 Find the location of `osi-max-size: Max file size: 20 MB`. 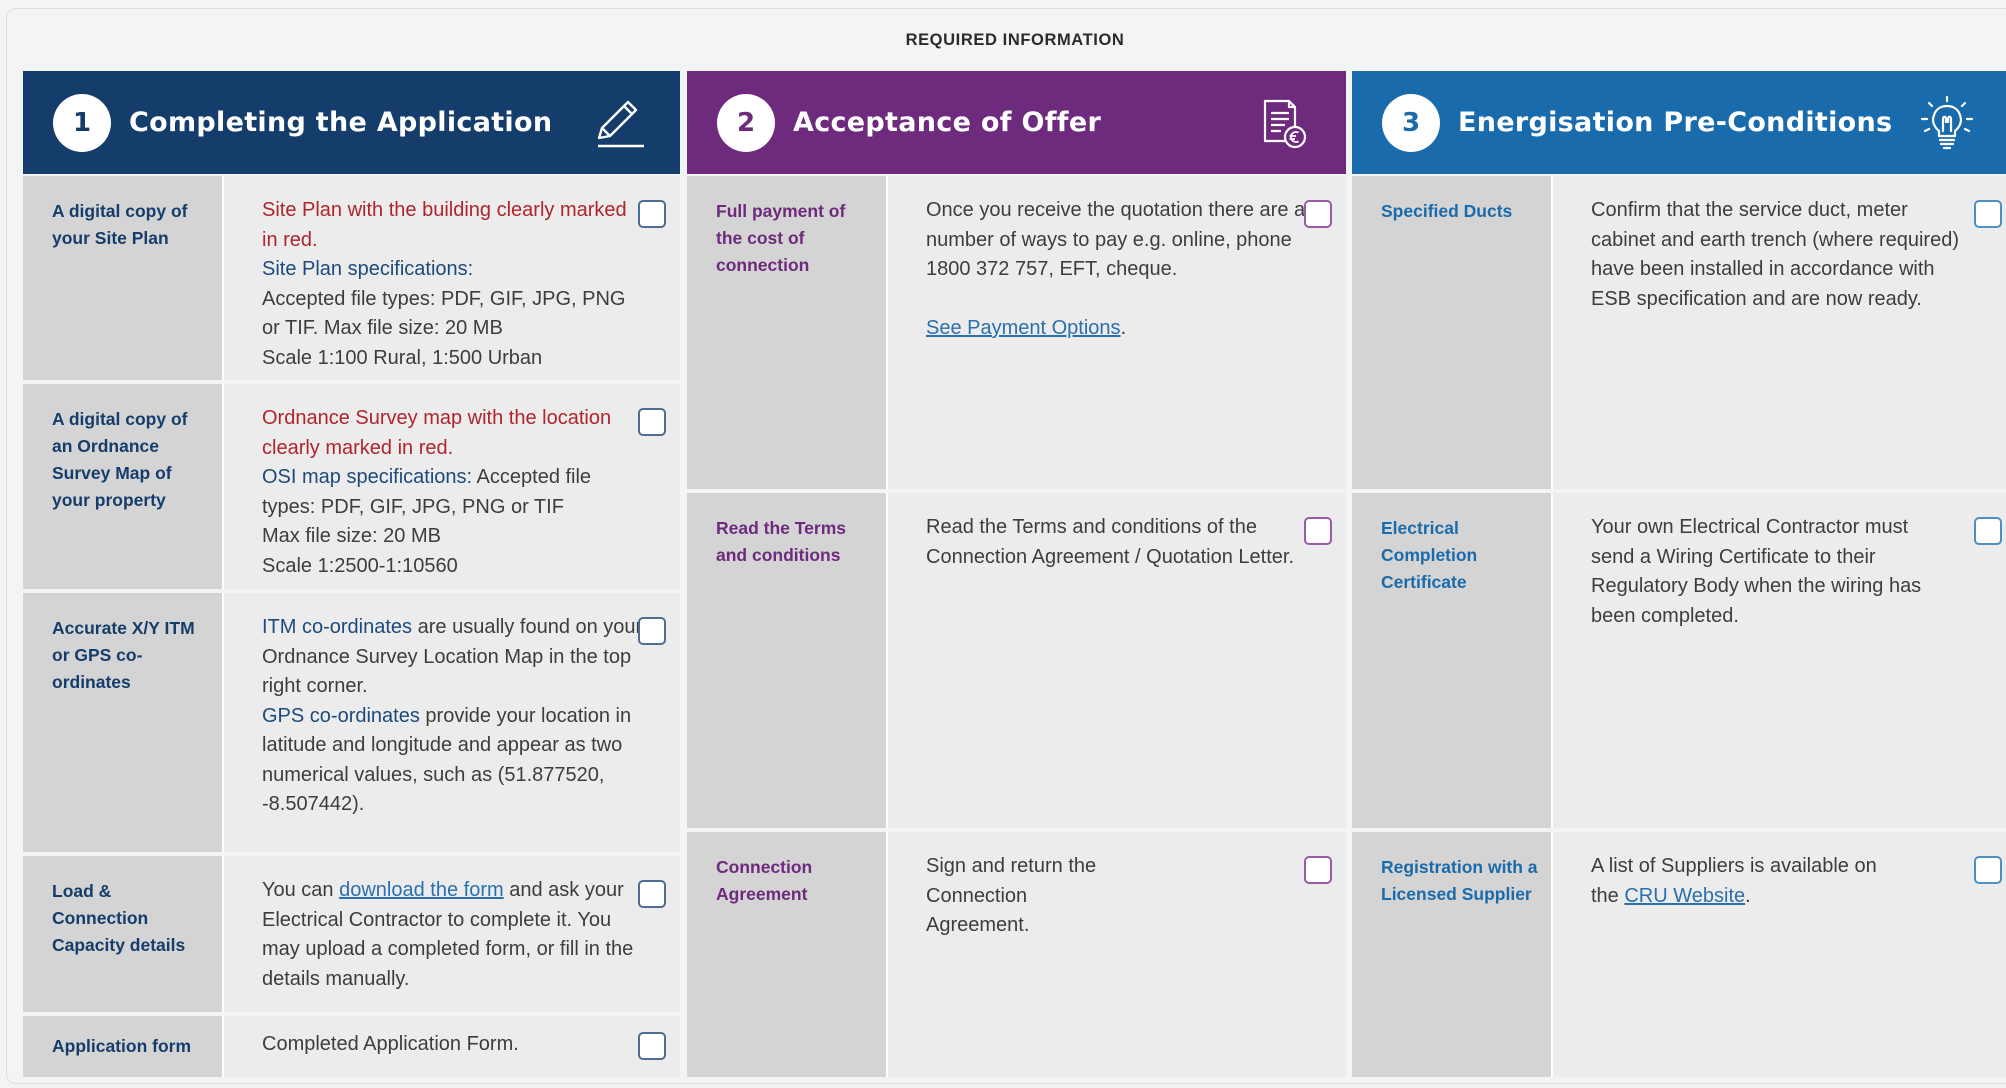

osi-max-size: Max file size: 20 MB is located at coordinates (351, 536).